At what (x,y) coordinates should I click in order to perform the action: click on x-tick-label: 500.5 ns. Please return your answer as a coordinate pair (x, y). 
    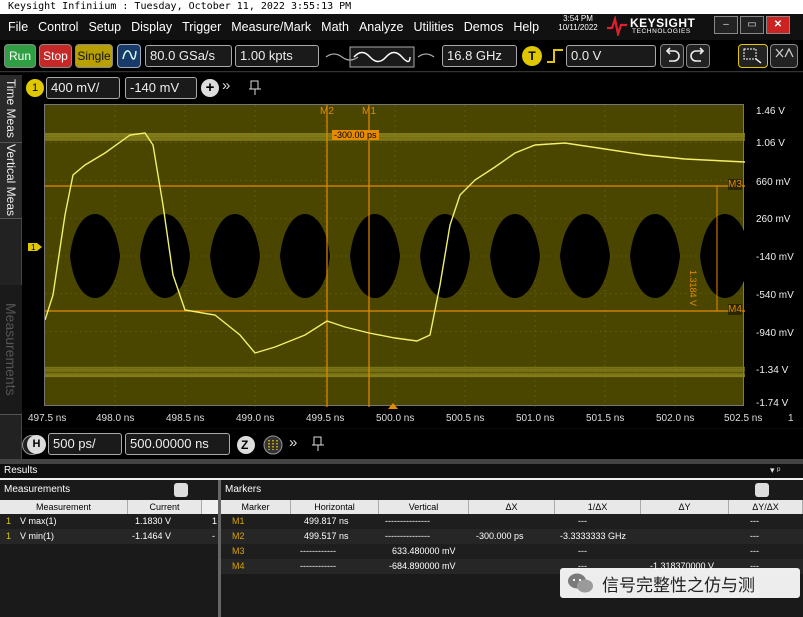
    Looking at the image, I should click on (465, 418).